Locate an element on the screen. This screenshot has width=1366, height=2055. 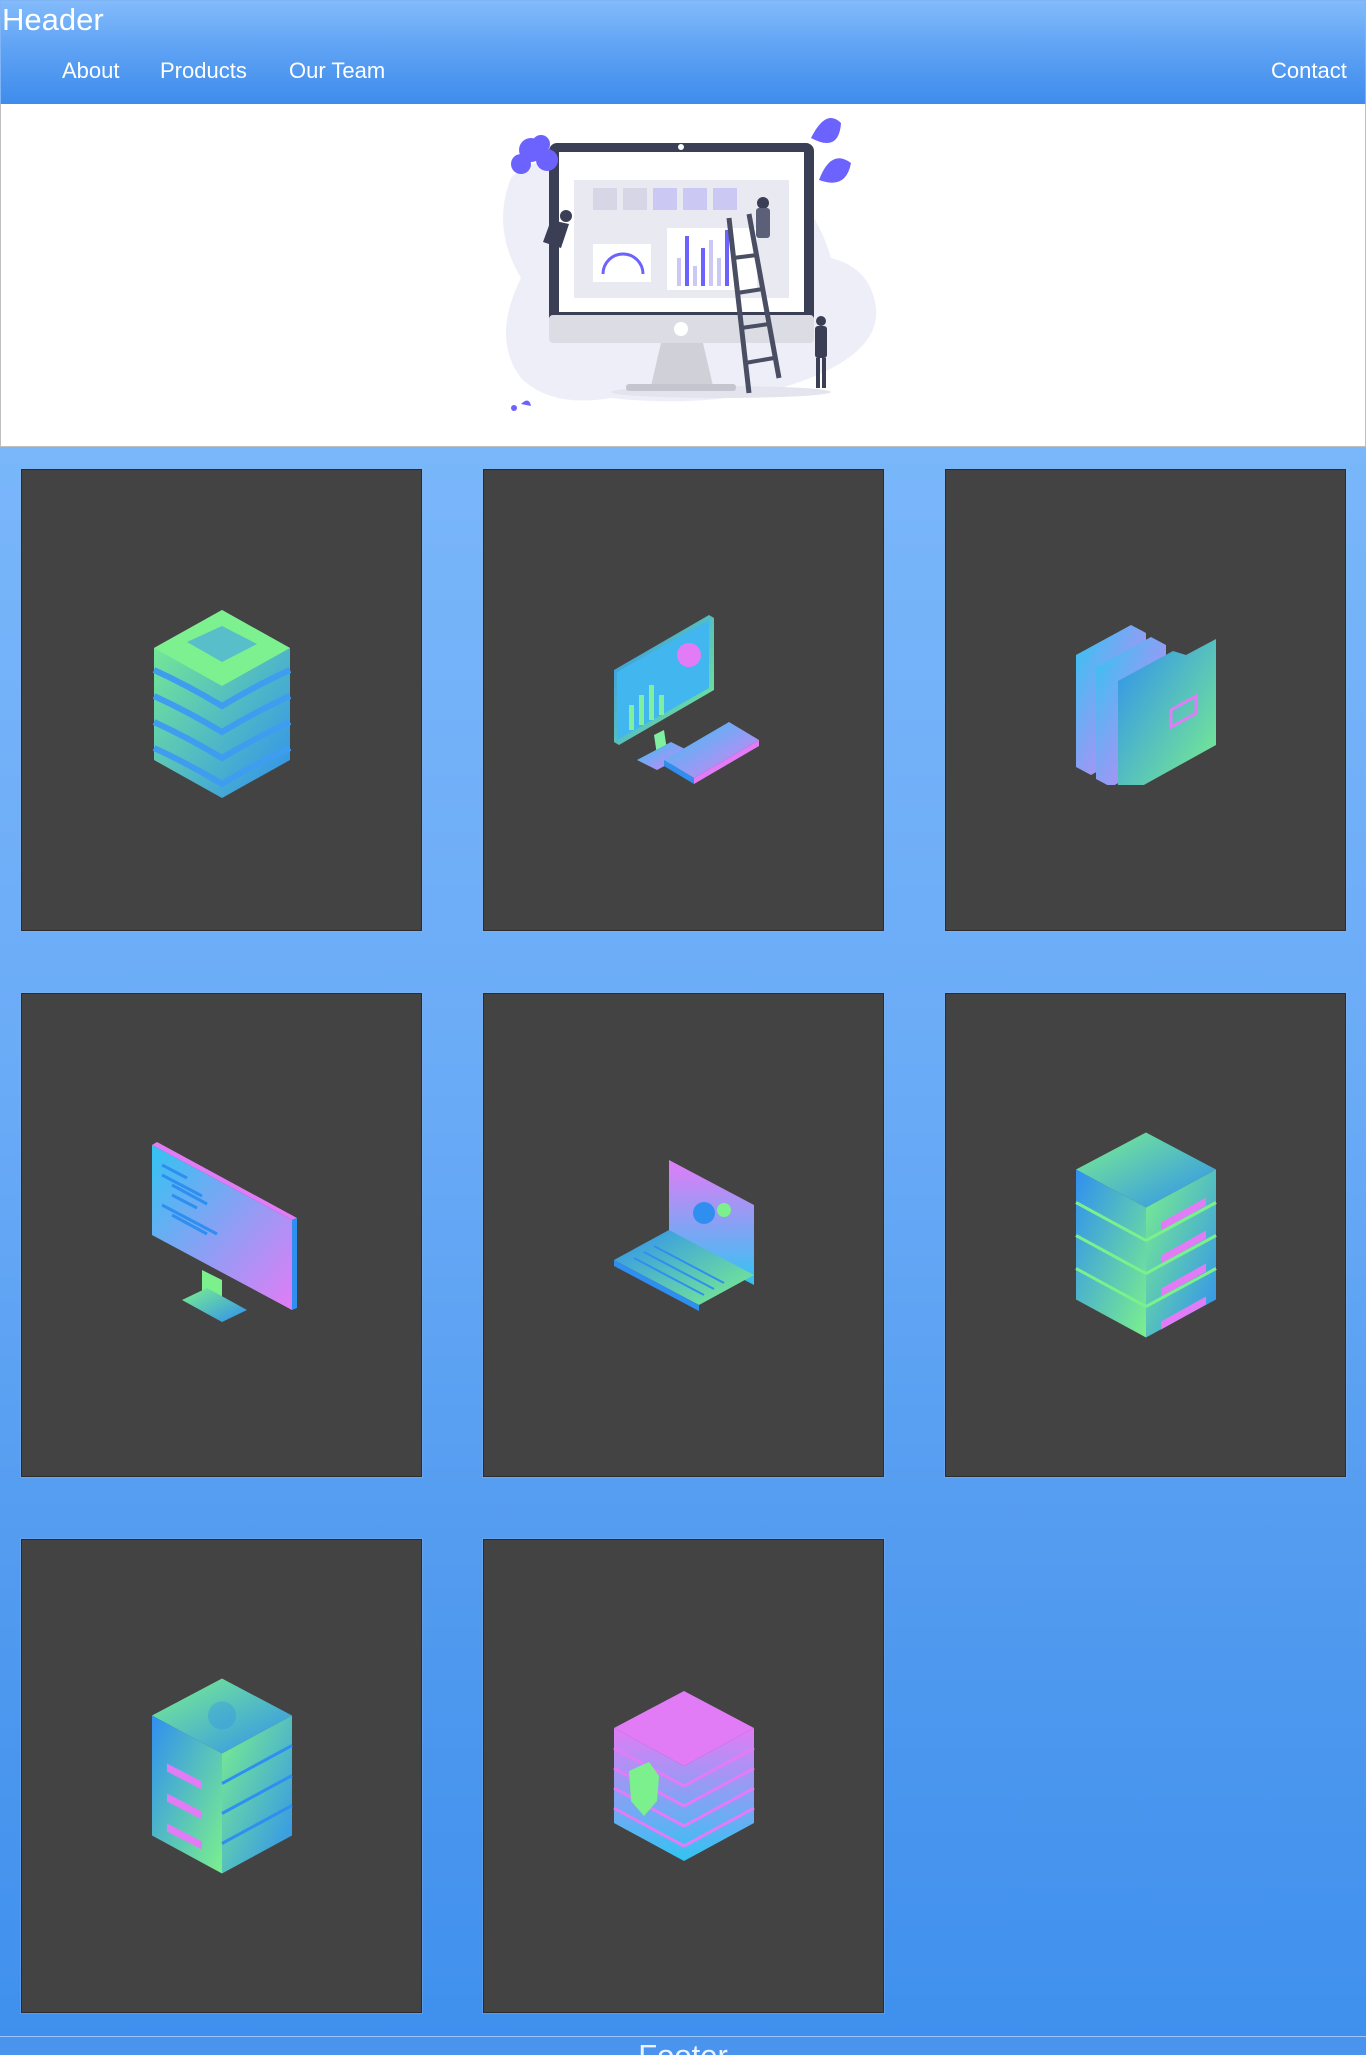
page-footer: Footer is located at coordinates (683, 2045).